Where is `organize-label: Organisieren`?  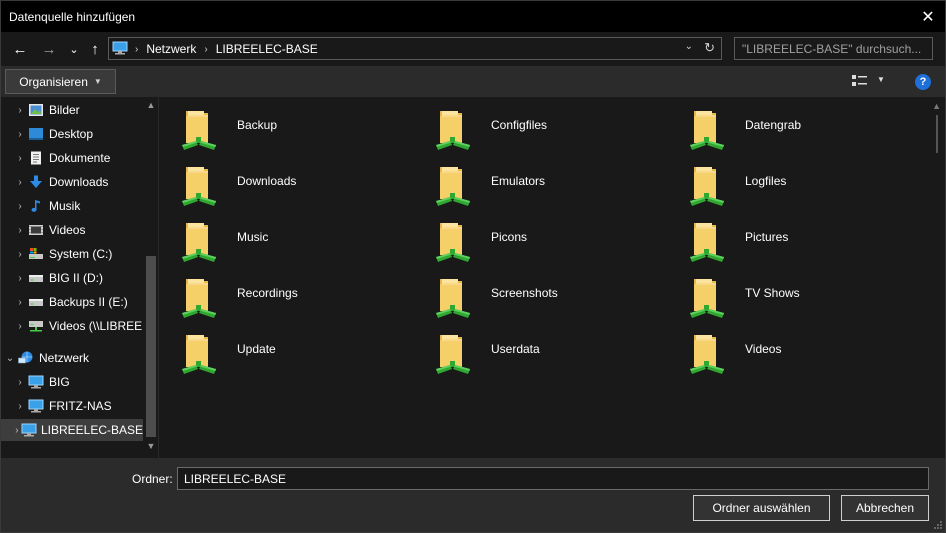
organize-label: Organisieren is located at coordinates (53, 81).